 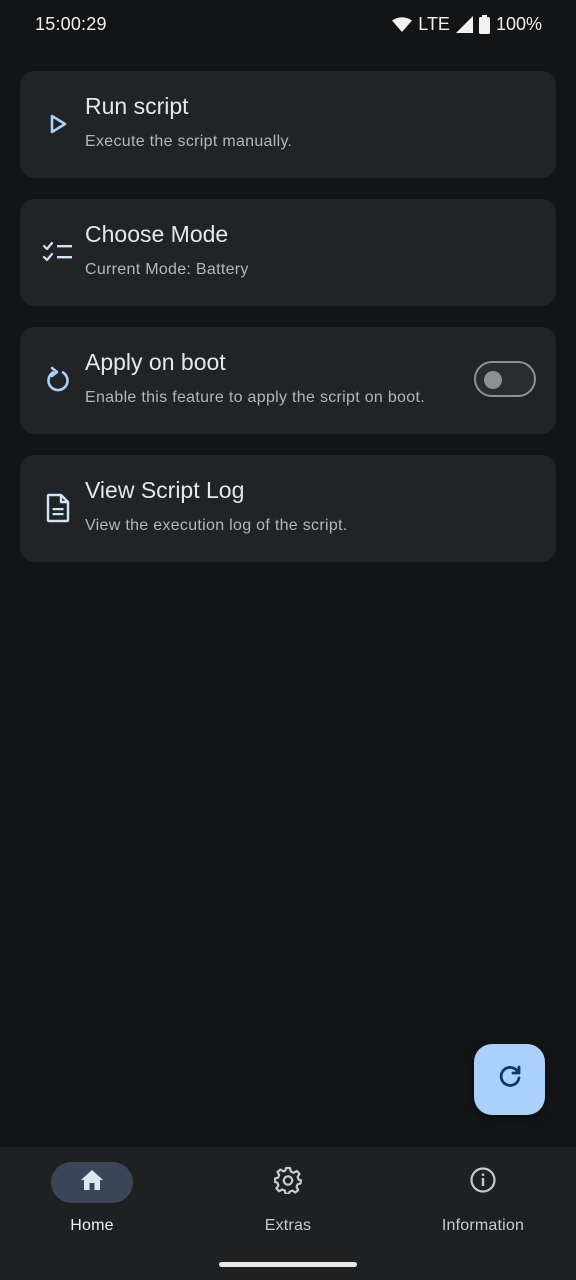 I want to click on nav-active-indicator, so click(x=92, y=1182).